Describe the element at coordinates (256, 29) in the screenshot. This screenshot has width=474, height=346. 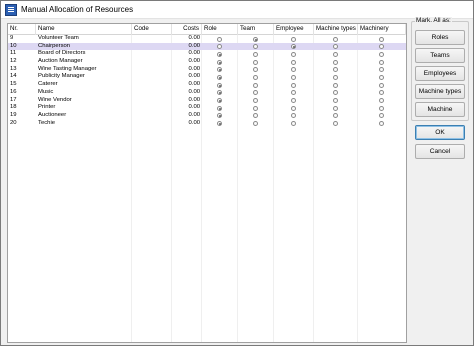
I see `column-header-team: Team` at that location.